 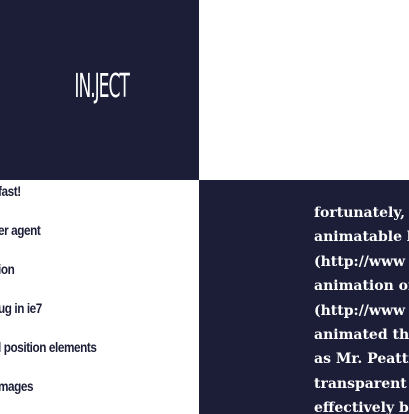 What do you see at coordinates (361, 335) in the screenshot?
I see `article-line: animated the` at bounding box center [361, 335].